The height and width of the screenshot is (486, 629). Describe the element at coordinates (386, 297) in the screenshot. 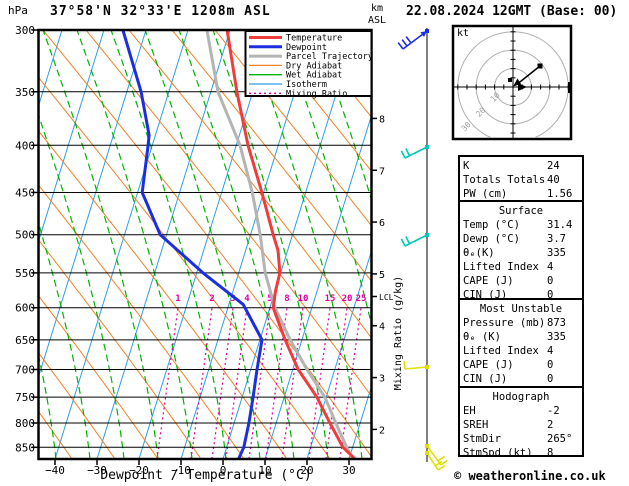

I see `lcl-label: LCL` at that location.